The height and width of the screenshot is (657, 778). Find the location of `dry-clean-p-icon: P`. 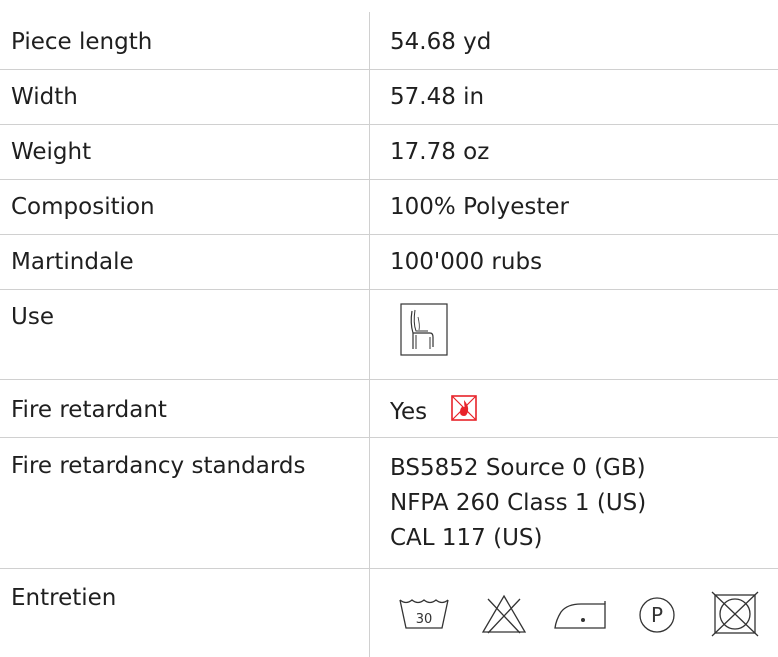

dry-clean-p-icon: P is located at coordinates (657, 615).